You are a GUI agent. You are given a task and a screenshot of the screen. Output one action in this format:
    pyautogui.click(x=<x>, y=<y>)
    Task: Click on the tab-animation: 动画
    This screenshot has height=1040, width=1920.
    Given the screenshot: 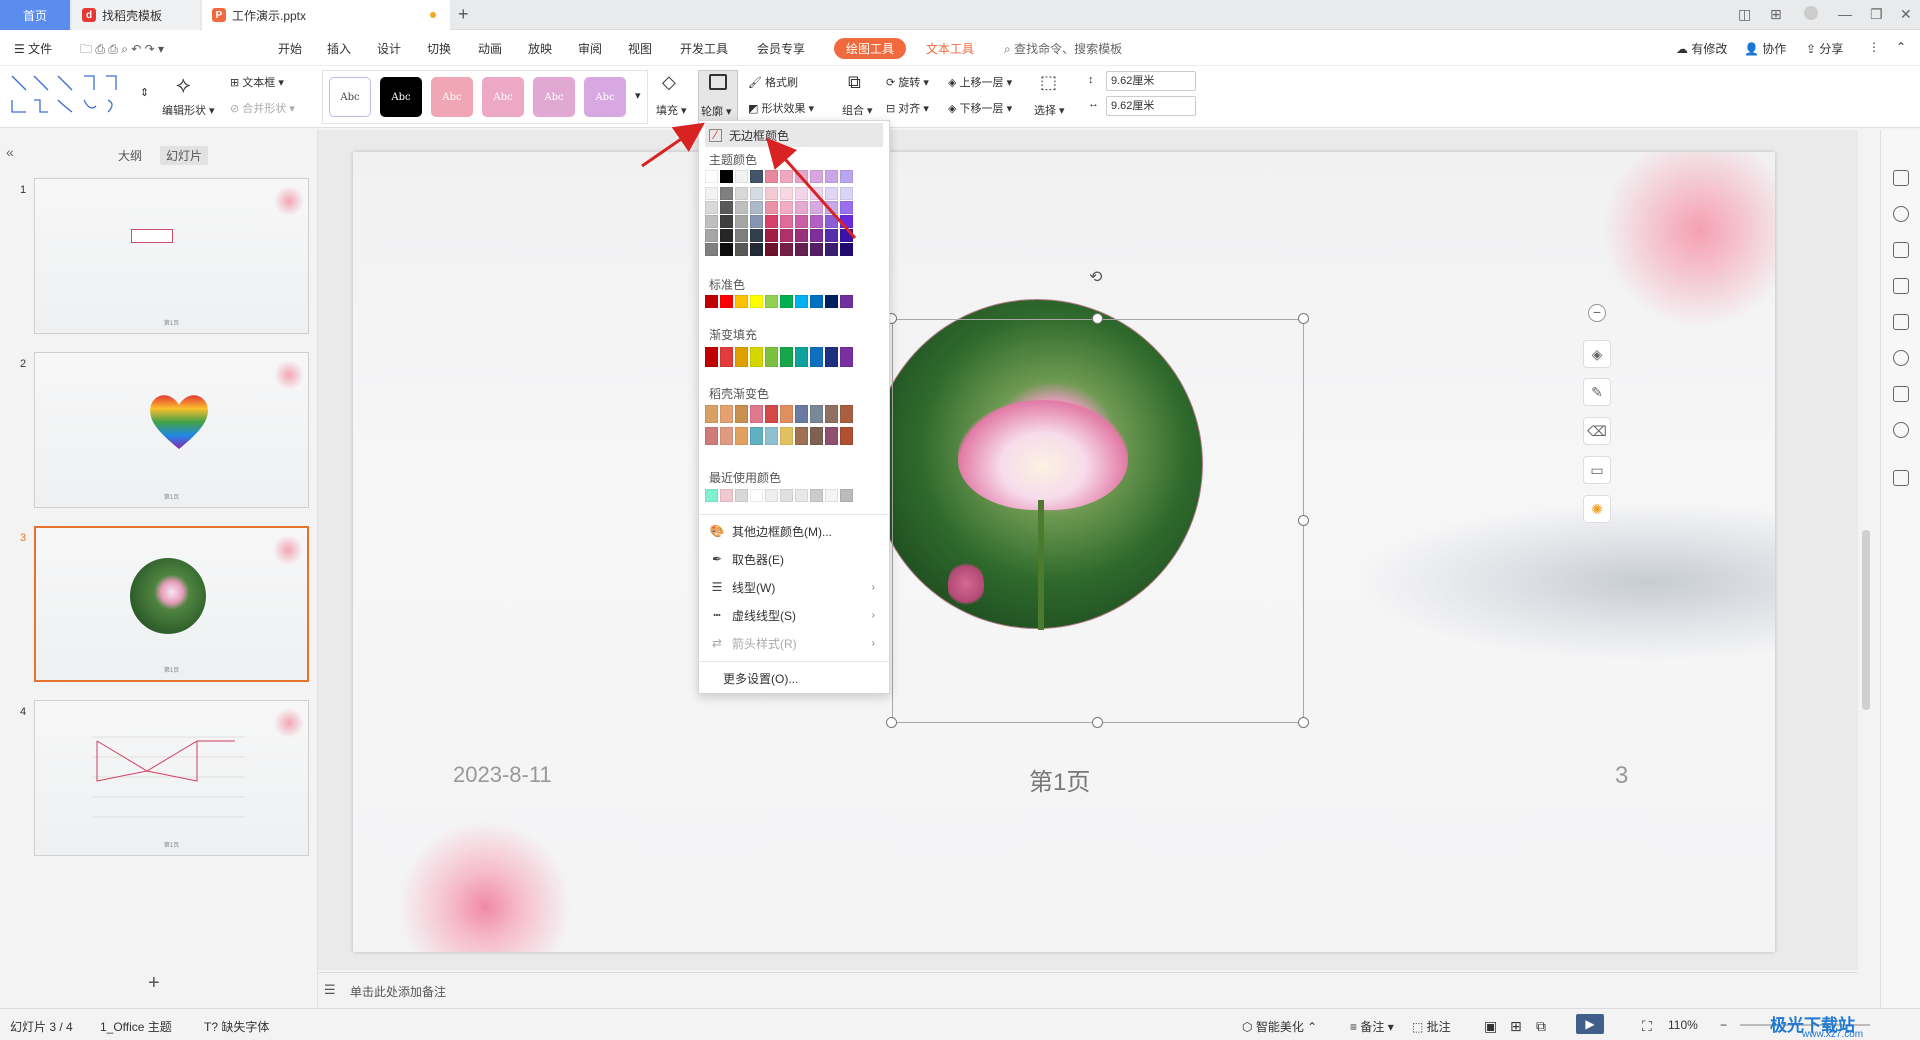 What is the action you would take?
    pyautogui.click(x=490, y=48)
    